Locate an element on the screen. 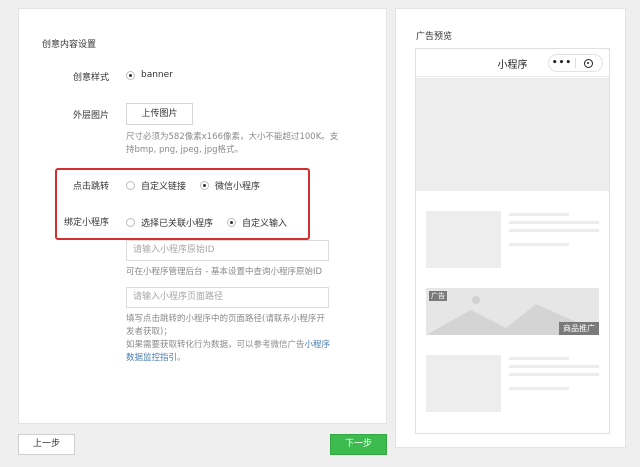 The image size is (640, 467). bind-option-linked: 选择已关联小程序 is located at coordinates (169, 222).